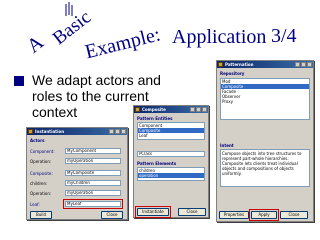  What do you see at coordinates (93, 151) in the screenshot?
I see `component-field: MyComponent` at bounding box center [93, 151].